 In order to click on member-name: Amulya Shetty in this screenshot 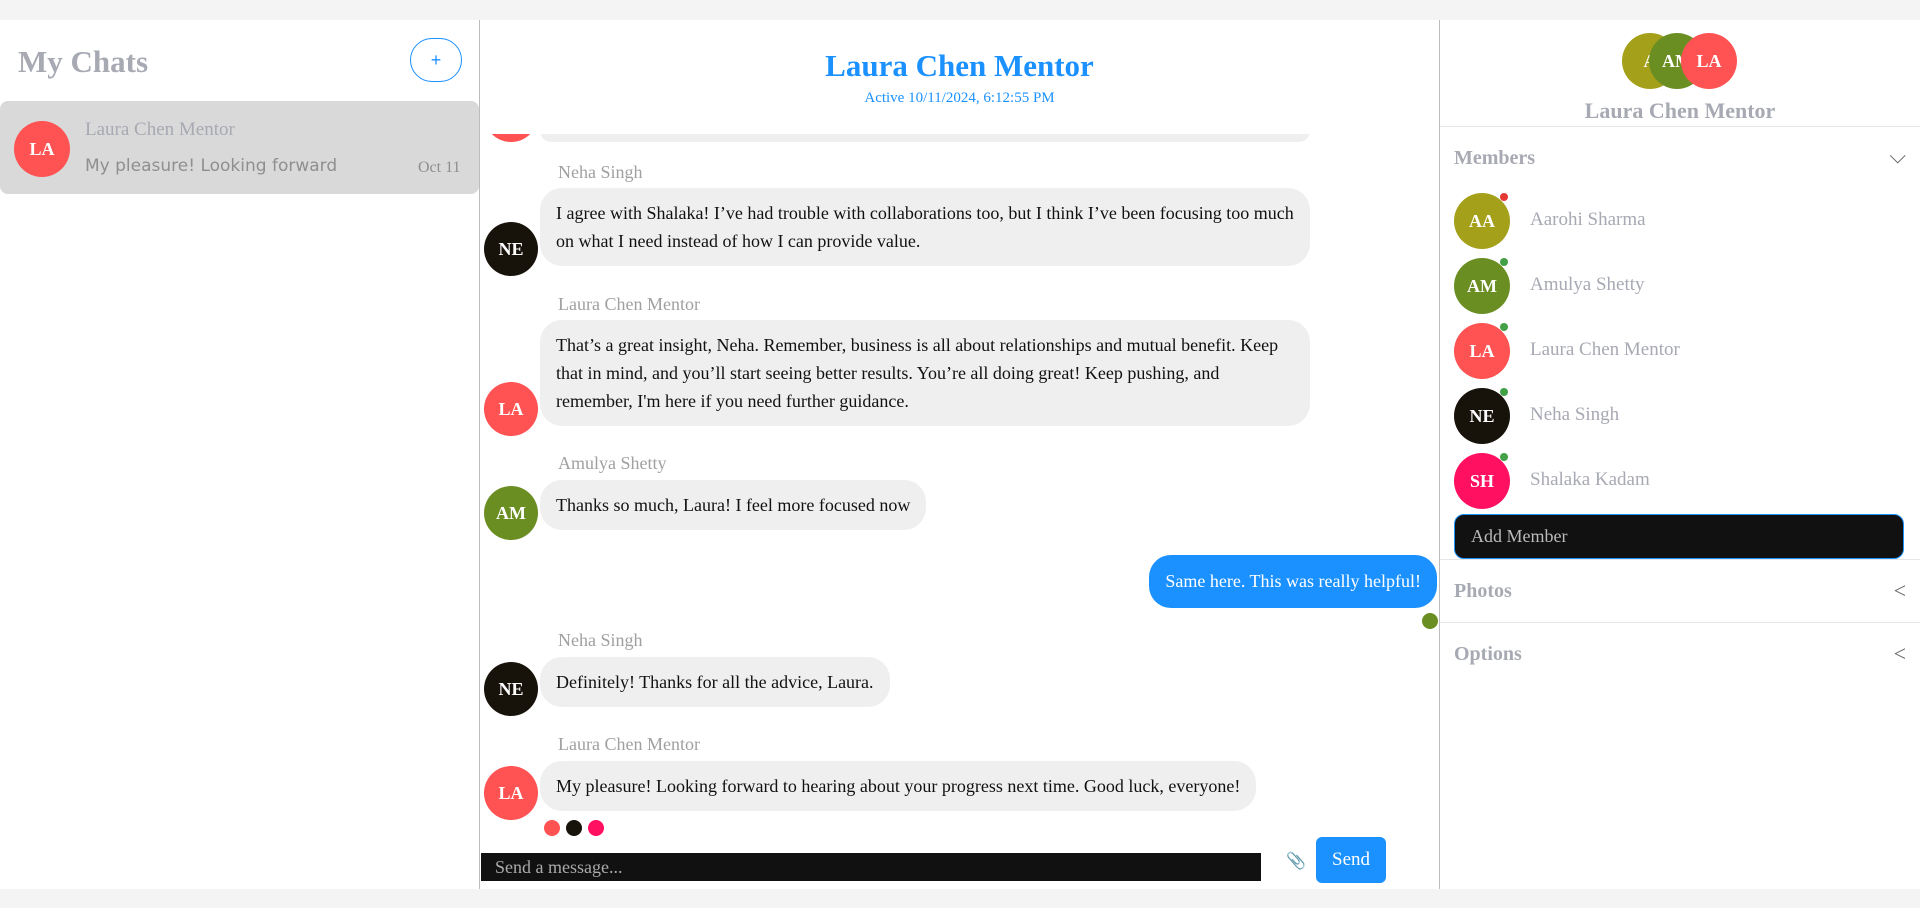, I will do `click(1587, 284)`.